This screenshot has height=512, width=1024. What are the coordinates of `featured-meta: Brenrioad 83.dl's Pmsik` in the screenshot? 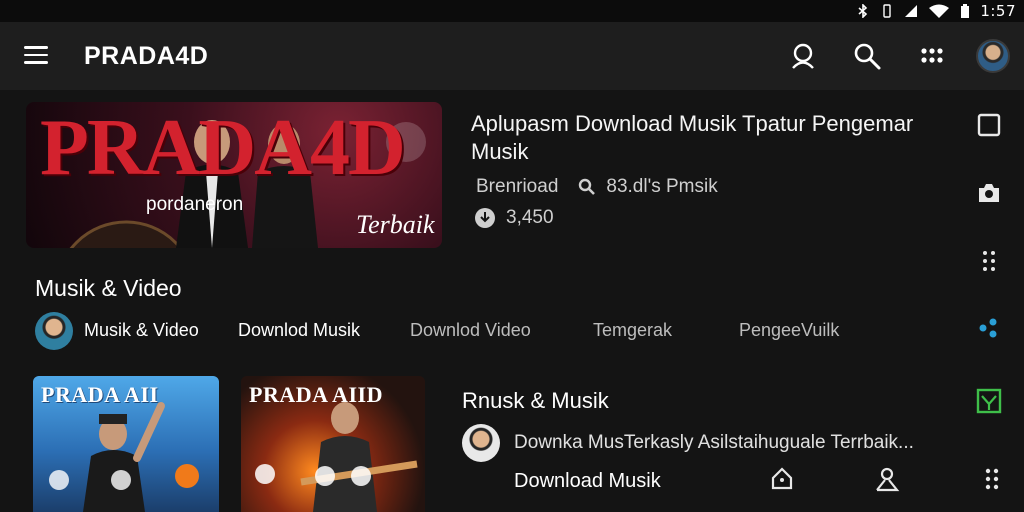 It's located at (597, 187).